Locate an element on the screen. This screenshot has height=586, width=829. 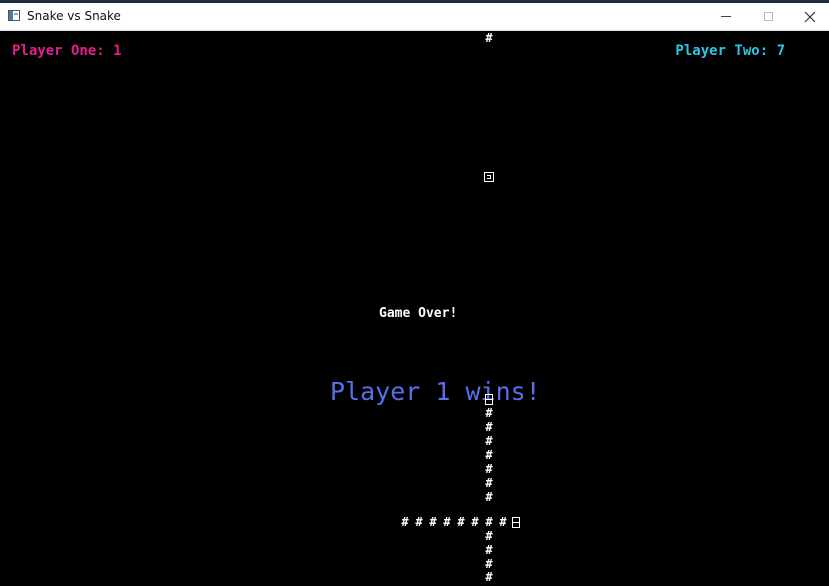
maximize-icon is located at coordinates (768, 16).